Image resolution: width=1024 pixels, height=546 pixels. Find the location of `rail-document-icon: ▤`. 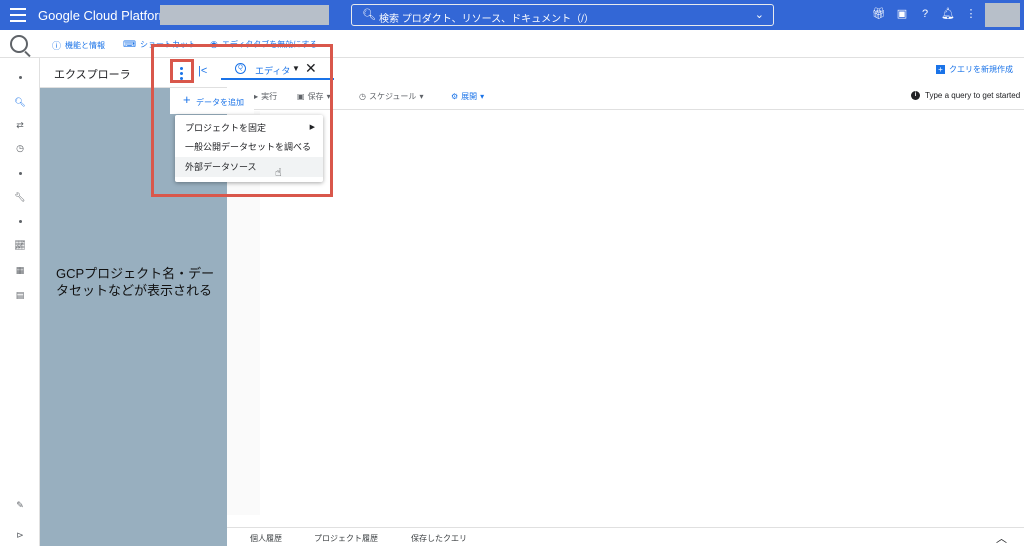

rail-document-icon: ▤ is located at coordinates (20, 295).